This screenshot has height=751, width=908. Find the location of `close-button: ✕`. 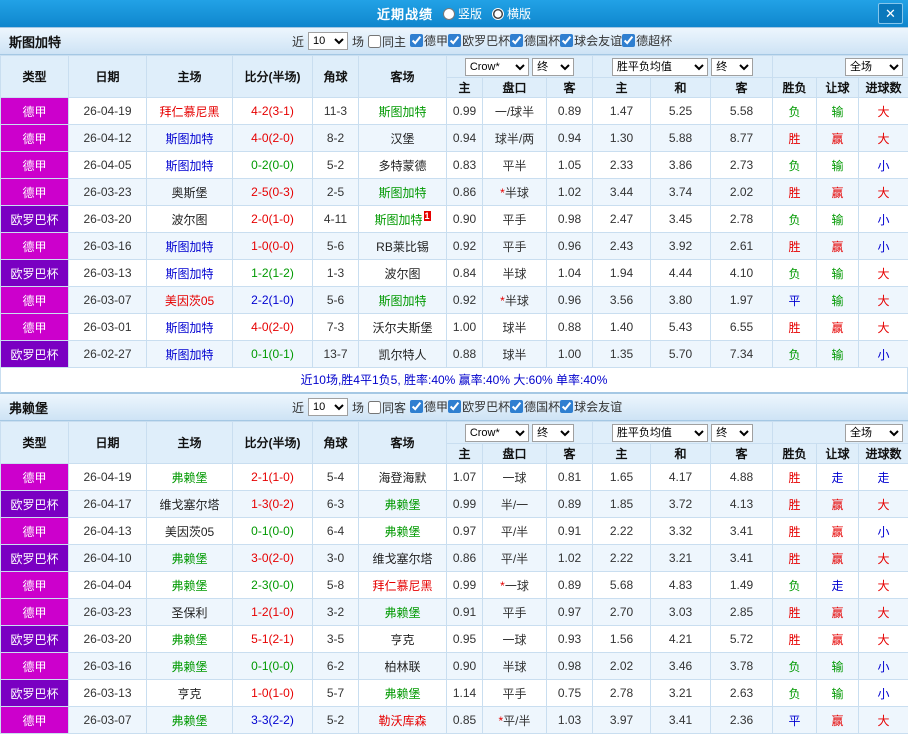

close-button: ✕ is located at coordinates (890, 13).